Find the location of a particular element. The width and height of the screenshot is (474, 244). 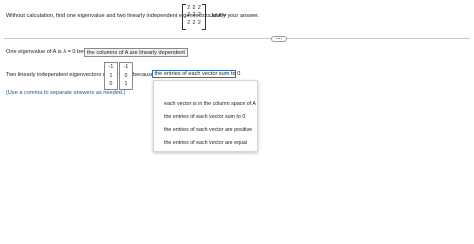

dropdown-option: the entries of each vector are equal is located at coordinates (205, 143).